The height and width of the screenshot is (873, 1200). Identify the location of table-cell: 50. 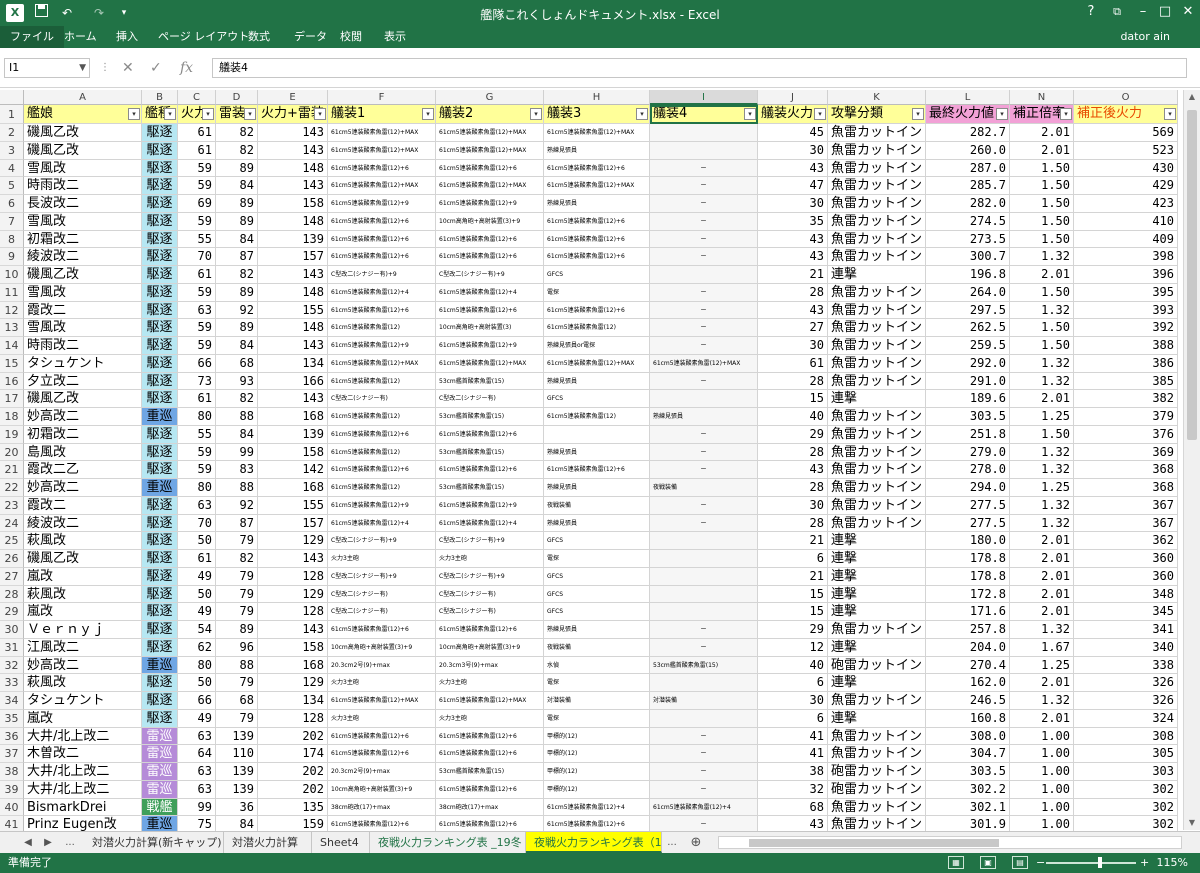
(197, 683).